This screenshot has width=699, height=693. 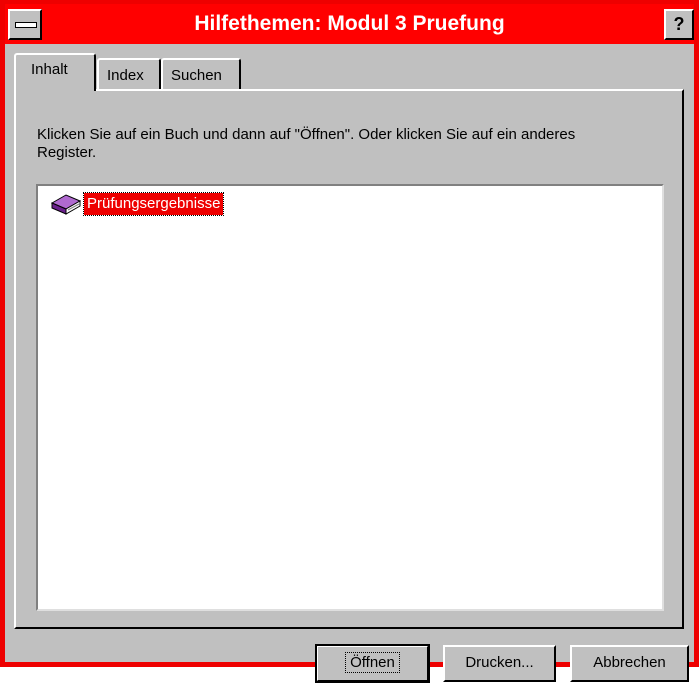 I want to click on open-button: Öffnen, so click(x=372, y=663).